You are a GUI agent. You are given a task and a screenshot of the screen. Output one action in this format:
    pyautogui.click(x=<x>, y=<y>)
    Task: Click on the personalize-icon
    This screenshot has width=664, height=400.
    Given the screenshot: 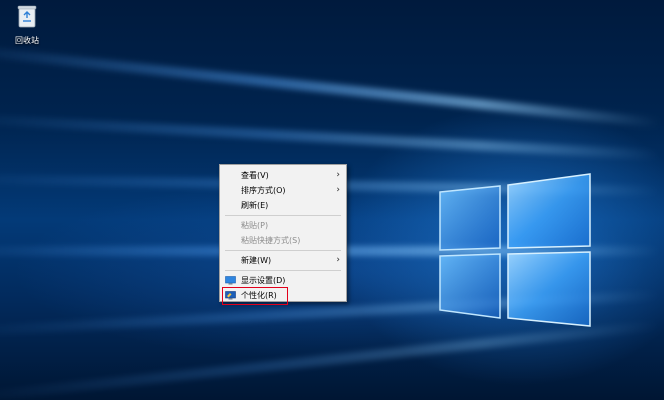 What is the action you would take?
    pyautogui.click(x=230, y=295)
    